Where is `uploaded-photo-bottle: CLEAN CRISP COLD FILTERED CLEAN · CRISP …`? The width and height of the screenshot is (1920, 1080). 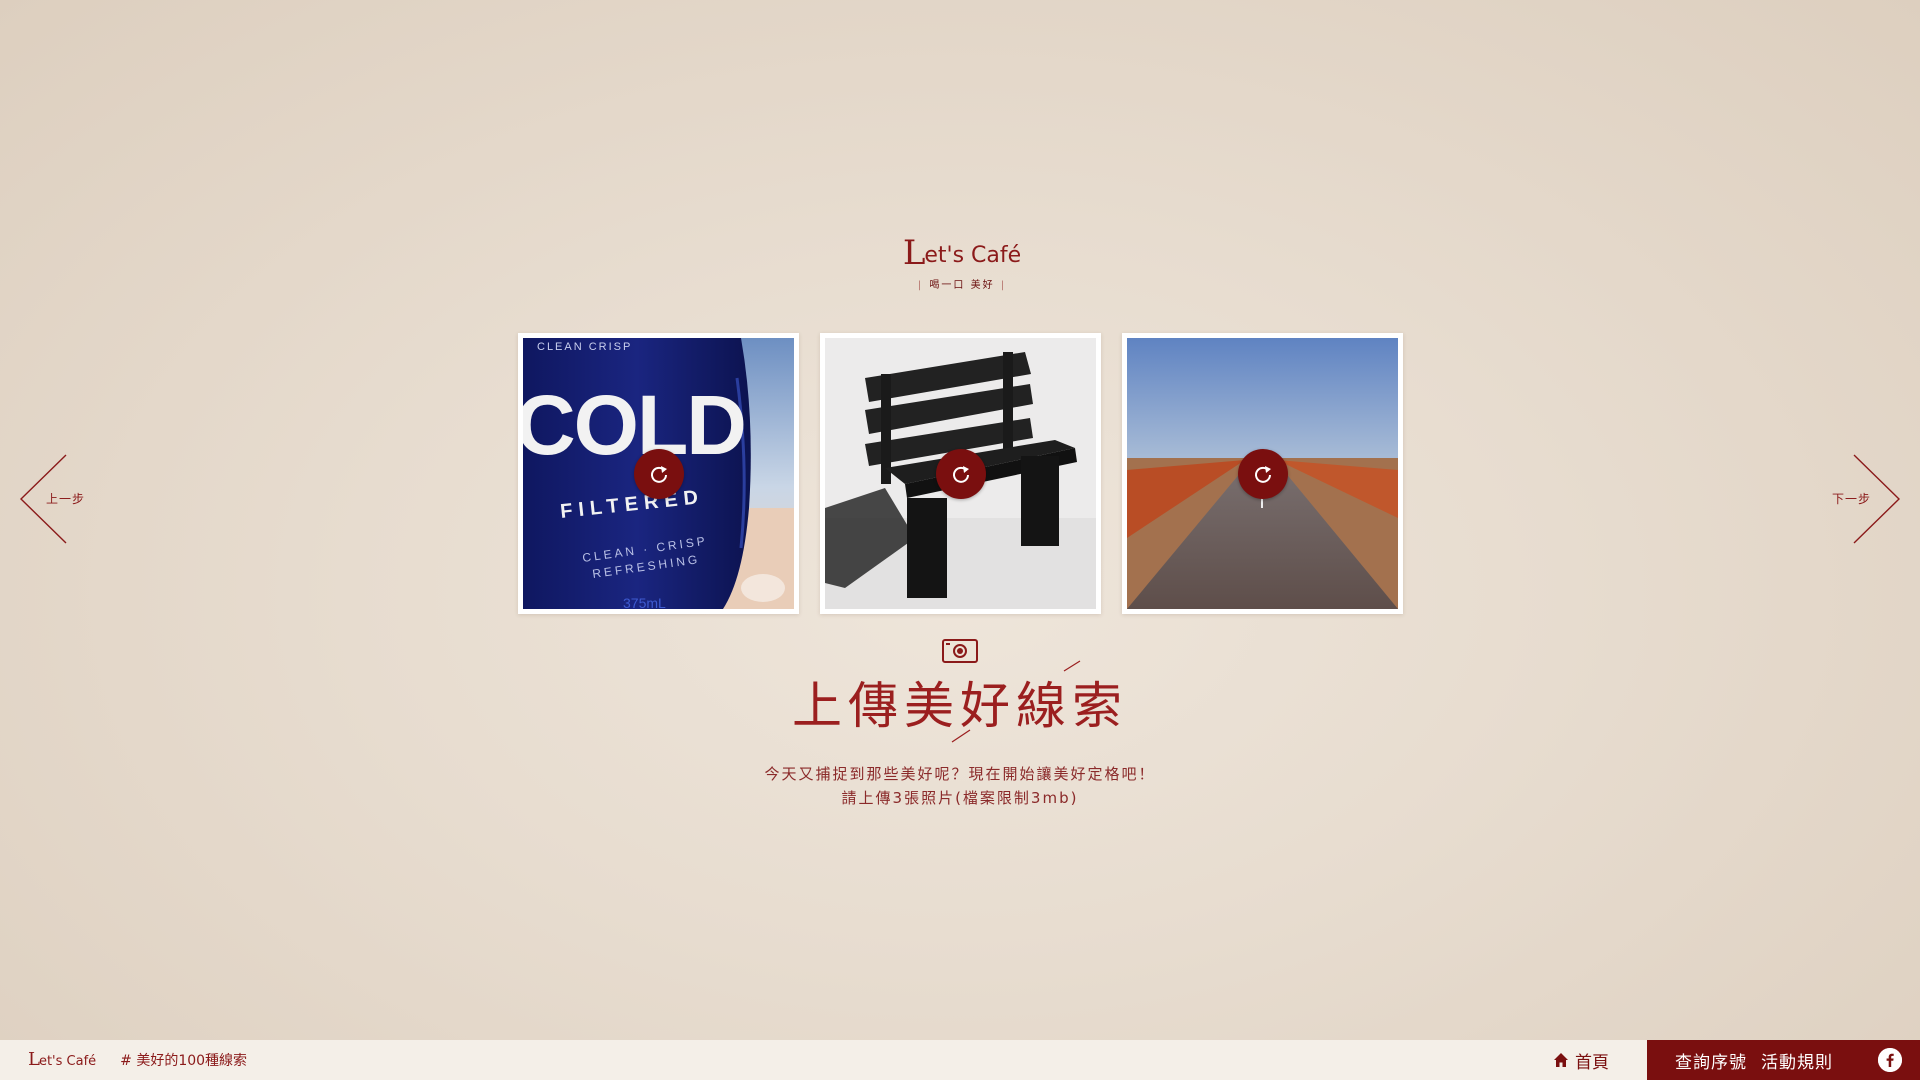
uploaded-photo-bottle: CLEAN CRISP COLD FILTERED CLEAN · CRISP … is located at coordinates (658, 473).